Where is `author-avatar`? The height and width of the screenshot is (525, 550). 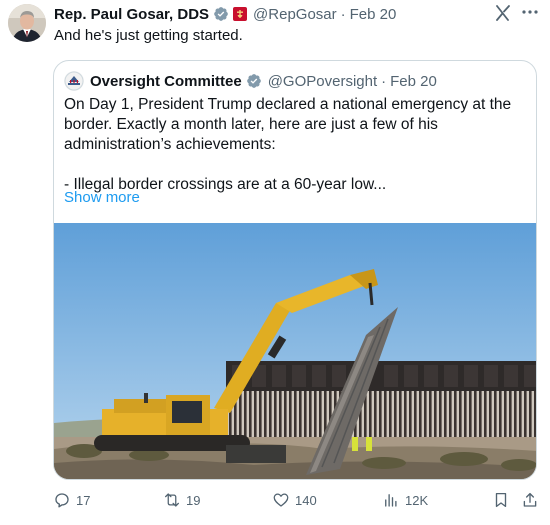 author-avatar is located at coordinates (27, 23).